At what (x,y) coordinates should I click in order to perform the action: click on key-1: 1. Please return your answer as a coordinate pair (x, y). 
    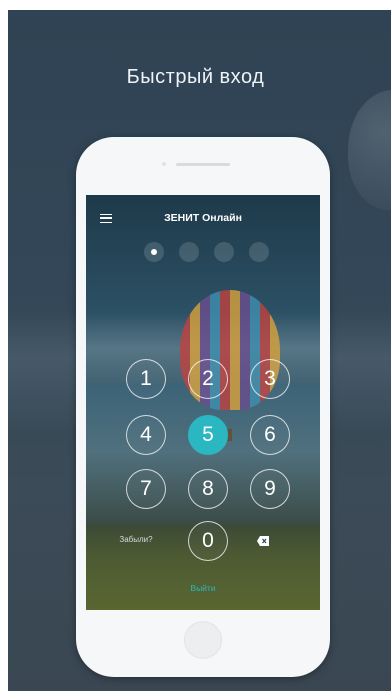
    Looking at the image, I should click on (146, 379).